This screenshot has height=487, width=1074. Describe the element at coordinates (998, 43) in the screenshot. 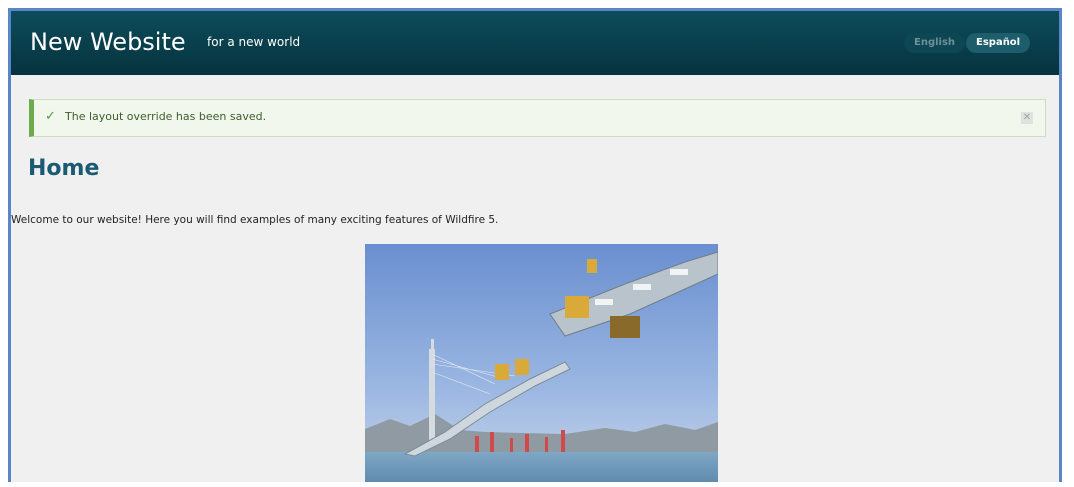

I see `language-spanish-button: Español` at that location.